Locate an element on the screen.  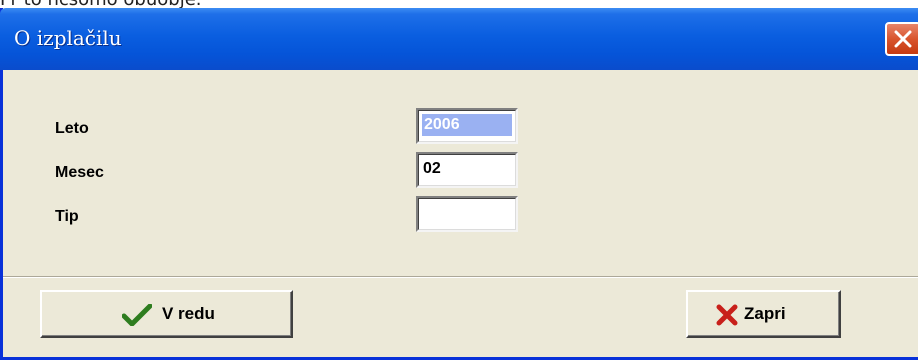
close-icon is located at coordinates (903, 39).